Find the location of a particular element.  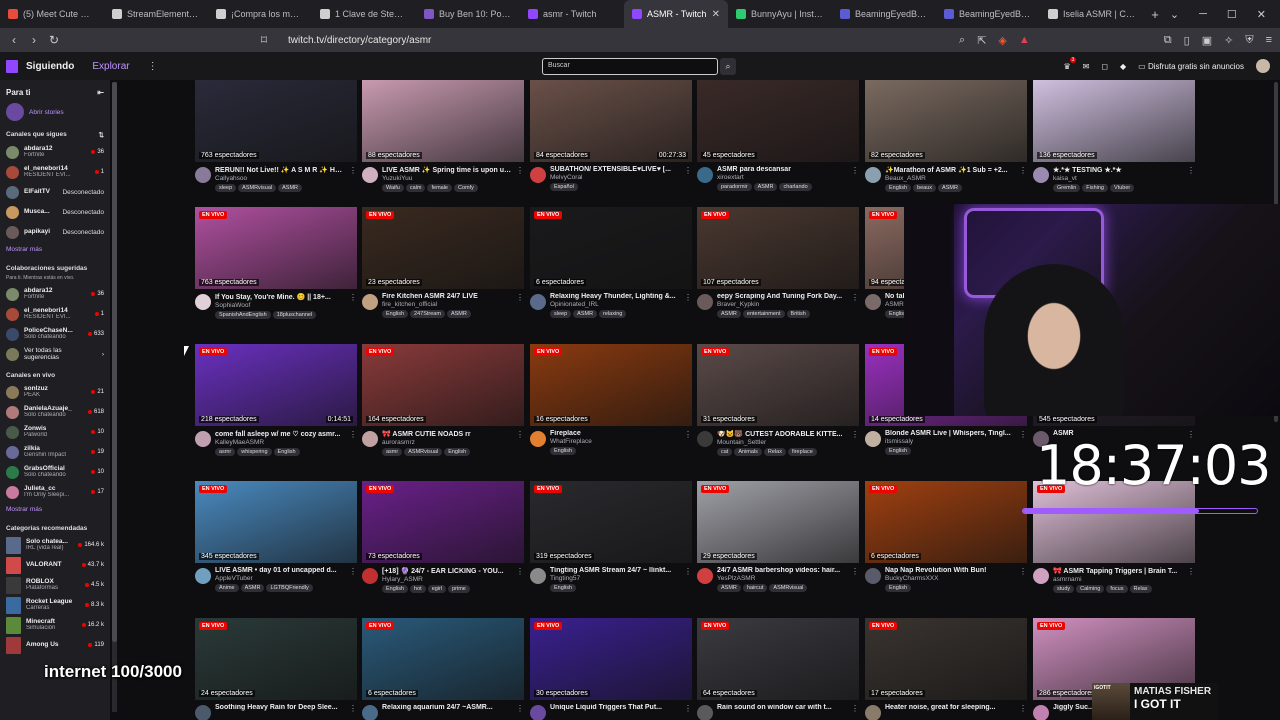

tag-chip: SpanishAndEnglish is located at coordinates (243, 315).